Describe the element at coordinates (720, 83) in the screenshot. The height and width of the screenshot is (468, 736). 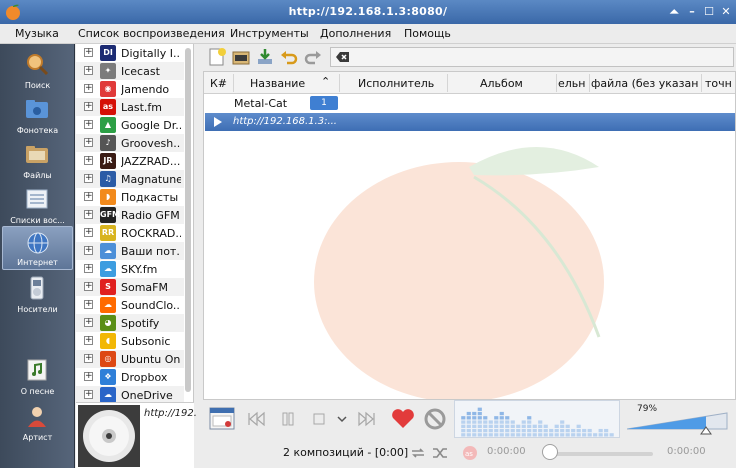
I see `column-source: точн` at that location.